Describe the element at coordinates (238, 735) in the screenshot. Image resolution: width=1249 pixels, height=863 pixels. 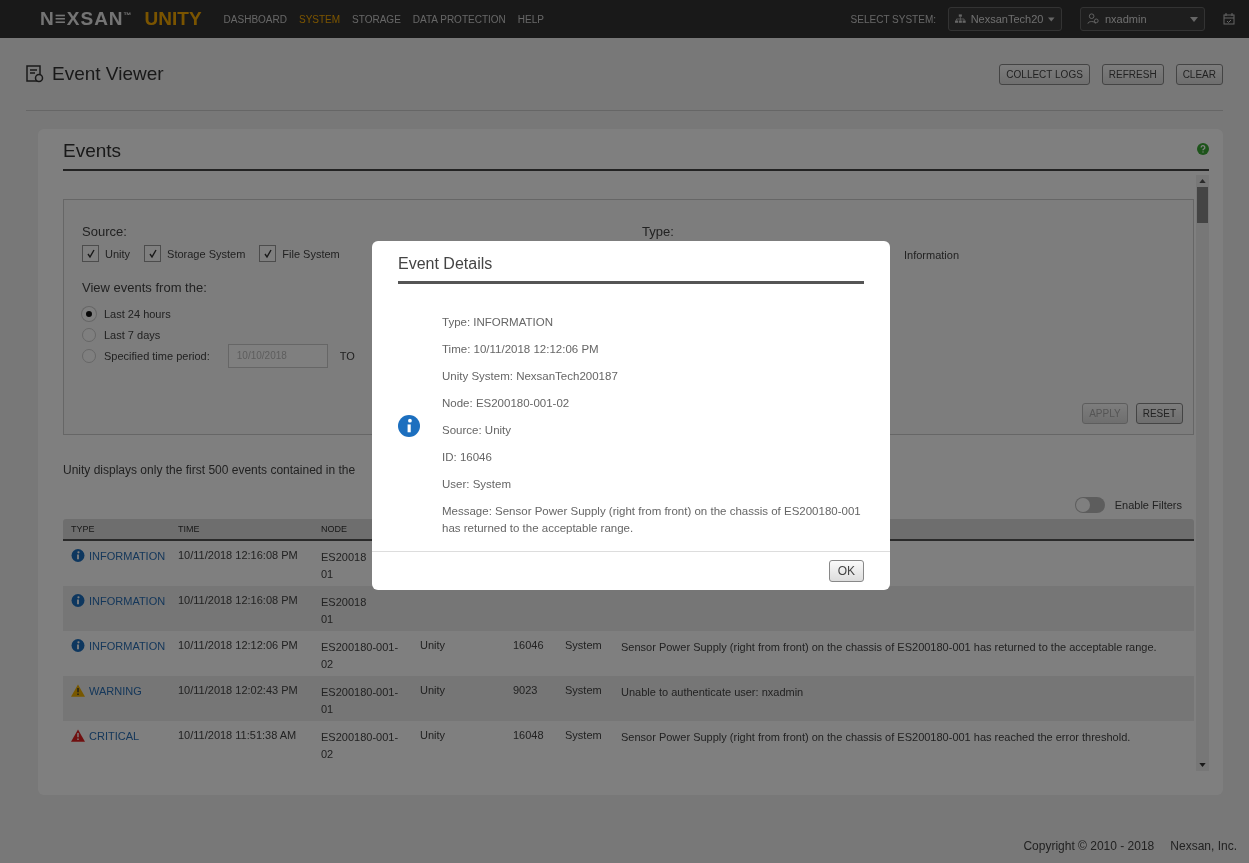
I see `table-cell-text: 10/11/2018 11:51:38 AM` at that location.